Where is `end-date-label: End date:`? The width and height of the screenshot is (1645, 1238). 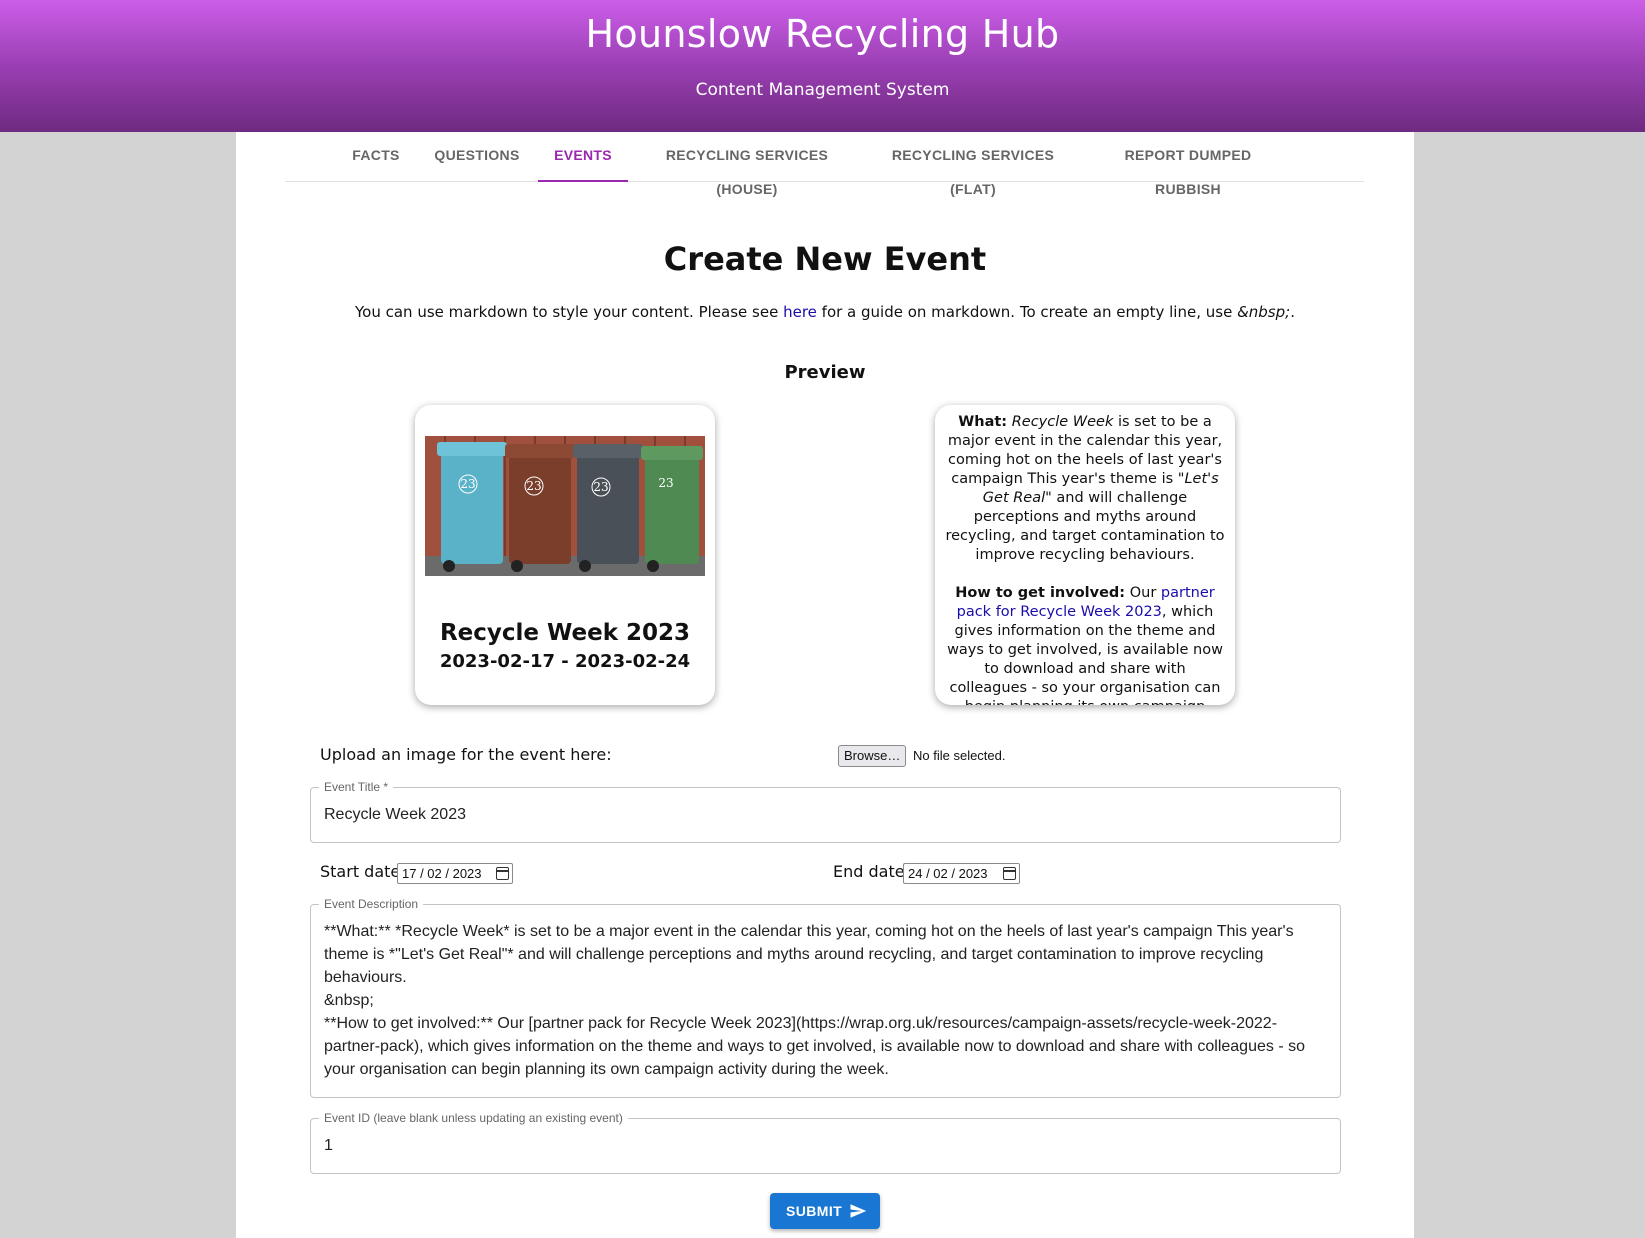 end-date-label: End date: is located at coordinates (871, 871).